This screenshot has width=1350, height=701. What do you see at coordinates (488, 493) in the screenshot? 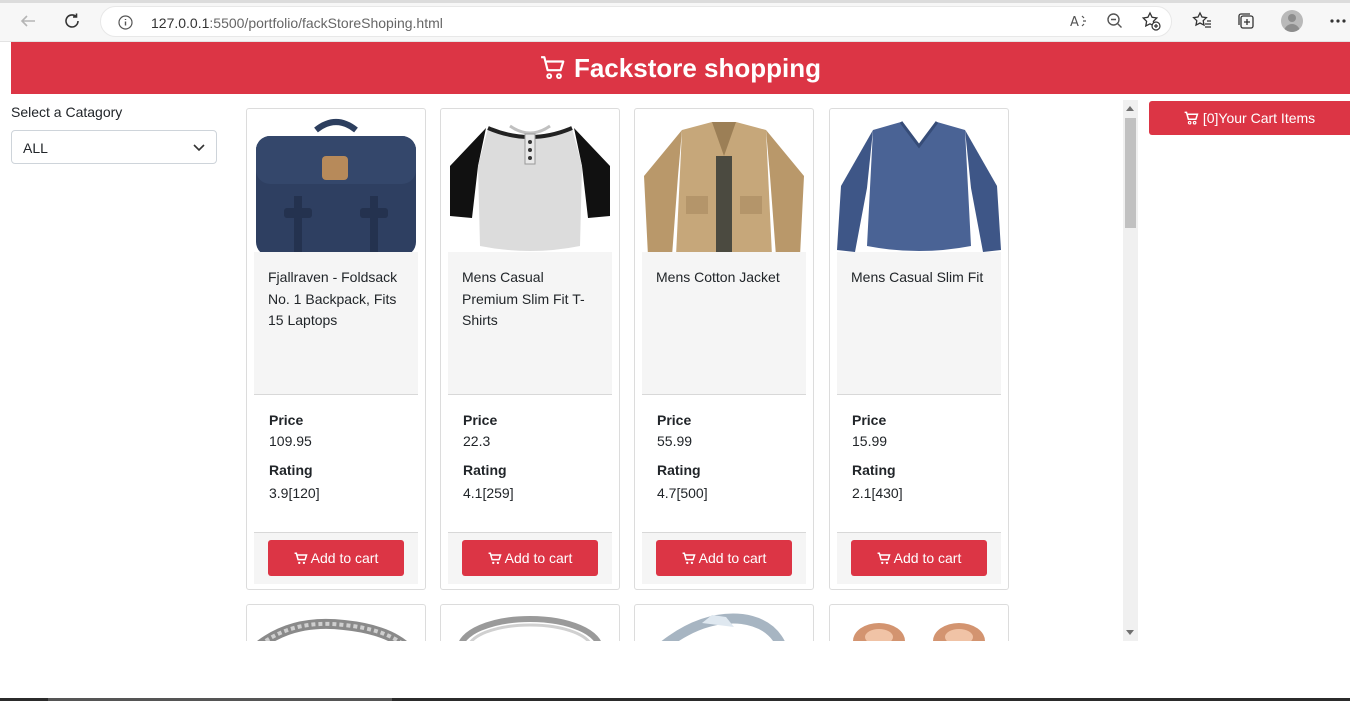
I see `rating-value: 4.1[259]` at bounding box center [488, 493].